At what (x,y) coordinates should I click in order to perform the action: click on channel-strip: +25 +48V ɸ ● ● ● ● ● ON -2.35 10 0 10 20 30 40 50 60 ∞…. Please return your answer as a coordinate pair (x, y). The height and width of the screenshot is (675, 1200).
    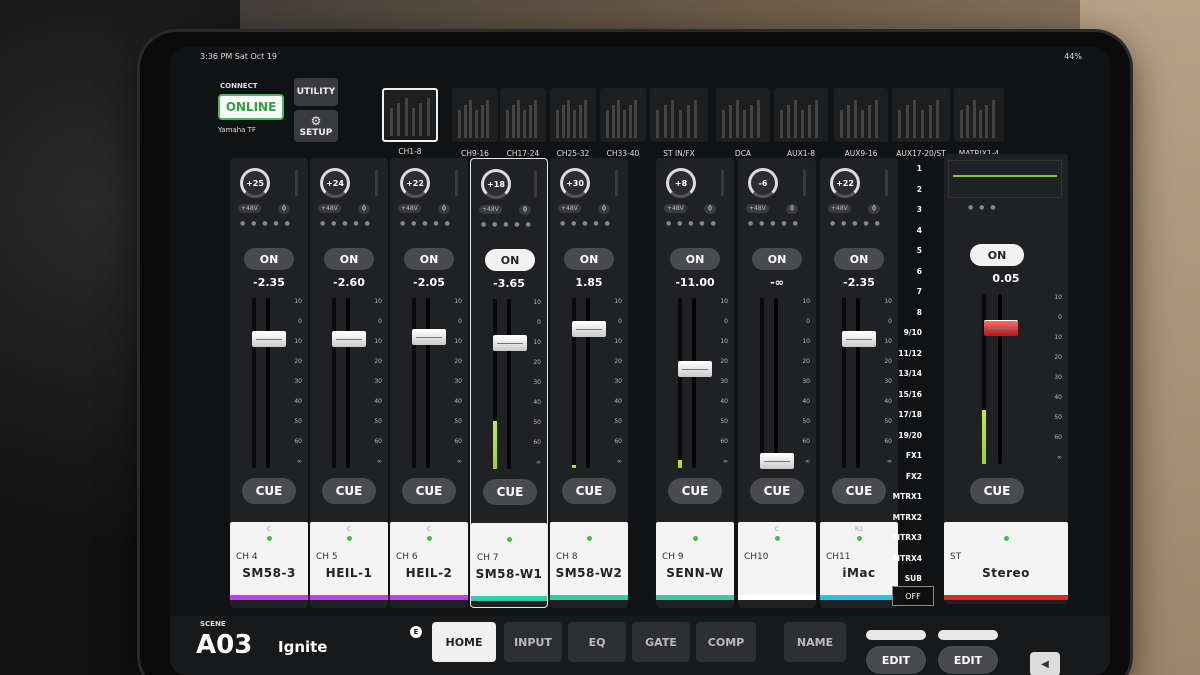
    Looking at the image, I should click on (269, 383).